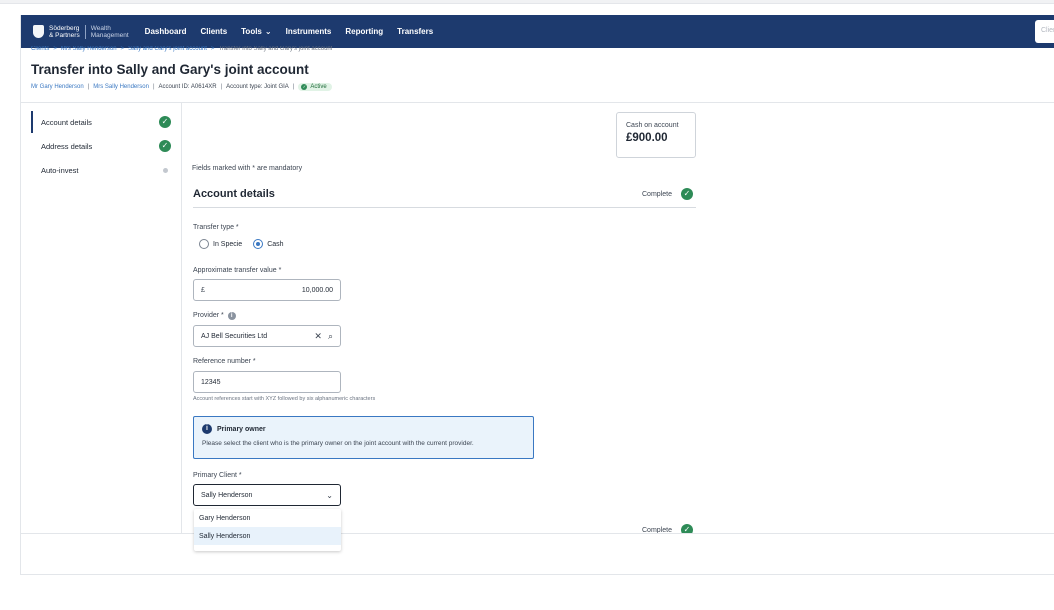  What do you see at coordinates (234, 194) in the screenshot?
I see `section-title-account-details: Account details` at bounding box center [234, 194].